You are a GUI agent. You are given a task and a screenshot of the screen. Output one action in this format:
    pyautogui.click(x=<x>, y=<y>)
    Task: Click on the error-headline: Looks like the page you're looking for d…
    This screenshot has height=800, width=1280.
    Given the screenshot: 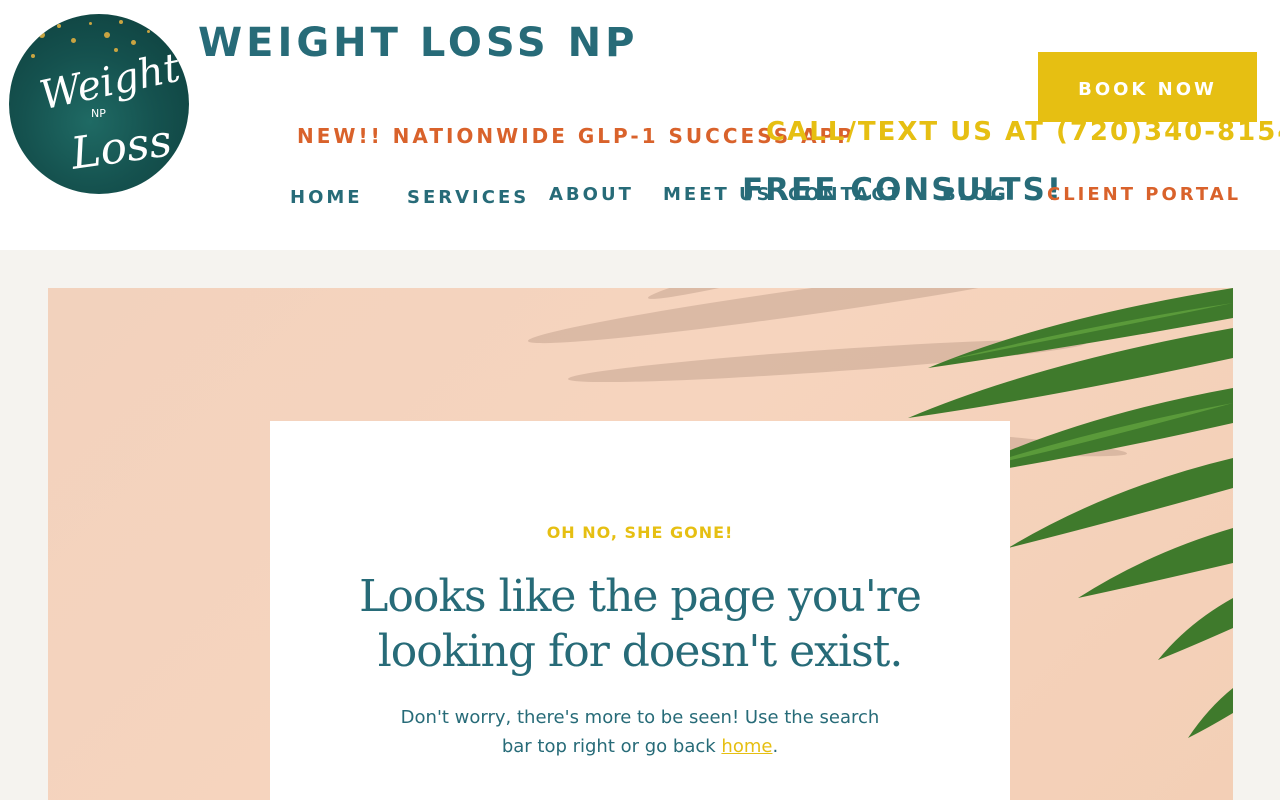 What is the action you would take?
    pyautogui.click(x=640, y=624)
    